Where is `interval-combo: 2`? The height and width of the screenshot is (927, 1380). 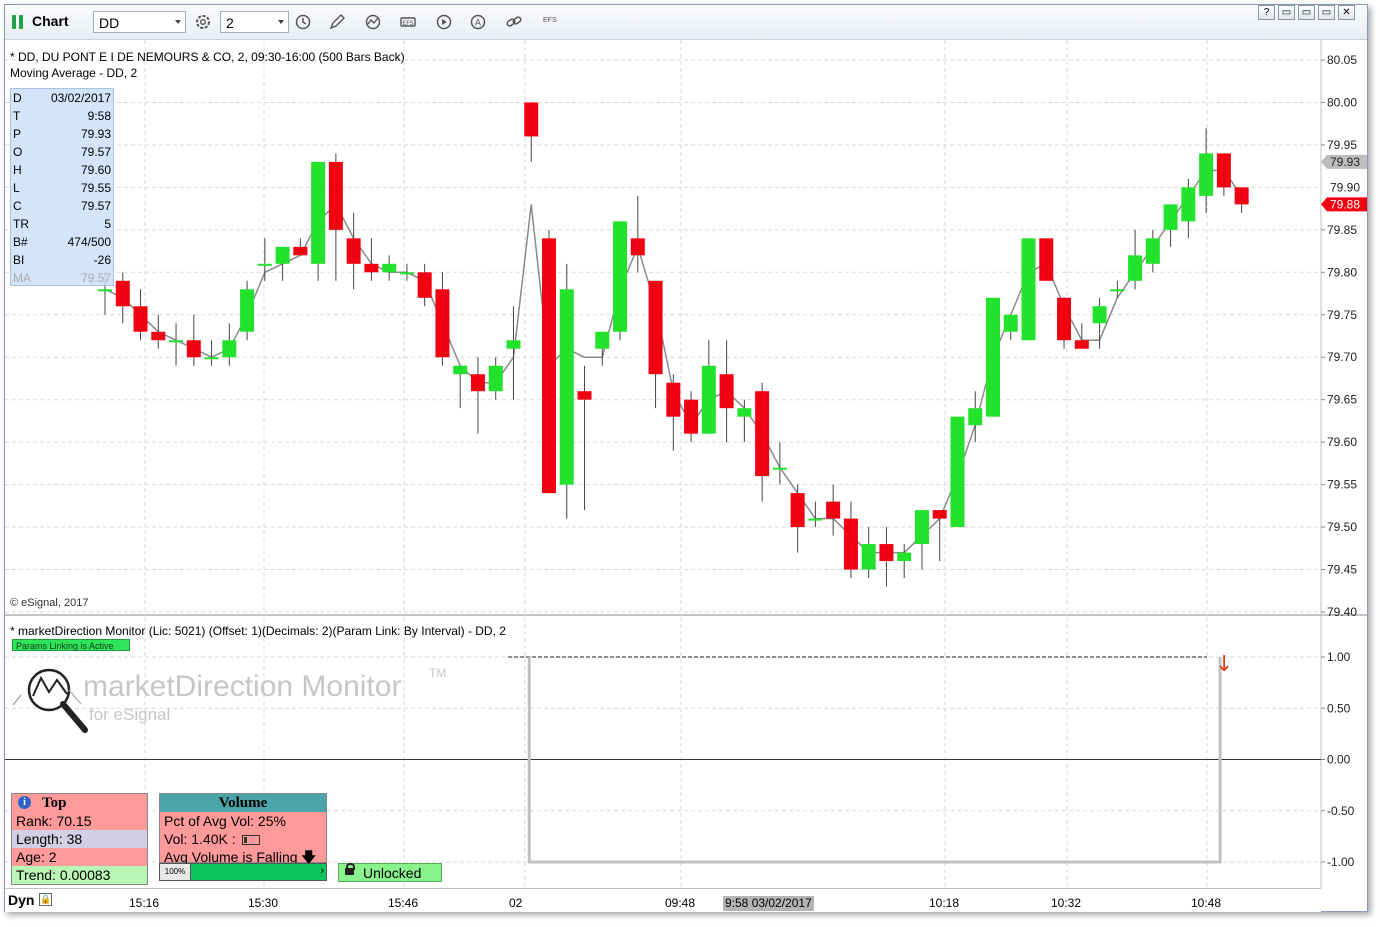
interval-combo: 2 is located at coordinates (254, 22).